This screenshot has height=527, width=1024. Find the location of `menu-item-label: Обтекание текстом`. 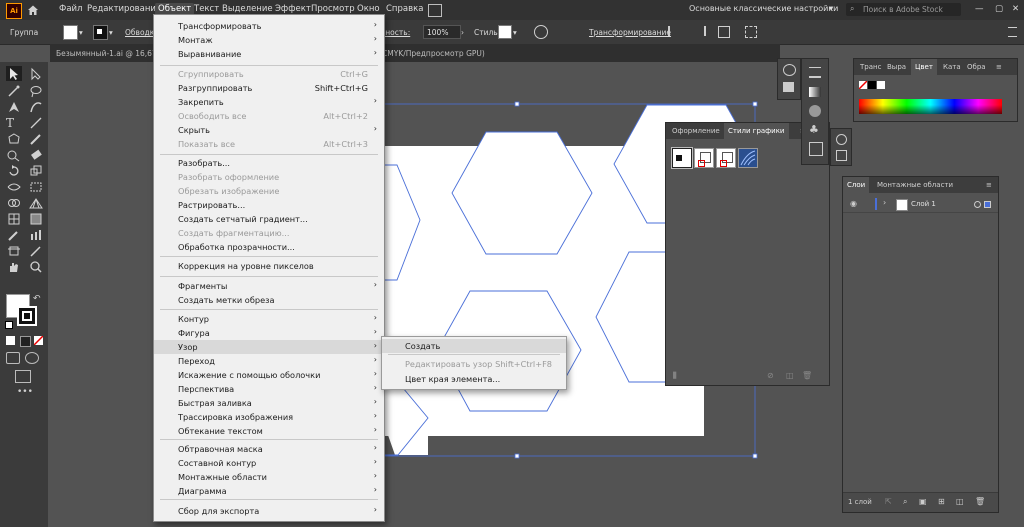

menu-item-label: Обтекание текстом is located at coordinates (220, 431).